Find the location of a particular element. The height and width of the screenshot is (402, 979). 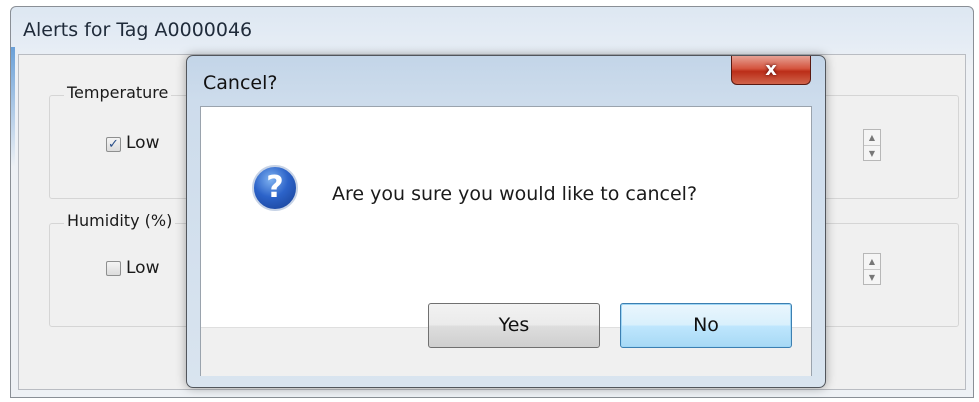

close-button: x is located at coordinates (771, 70).